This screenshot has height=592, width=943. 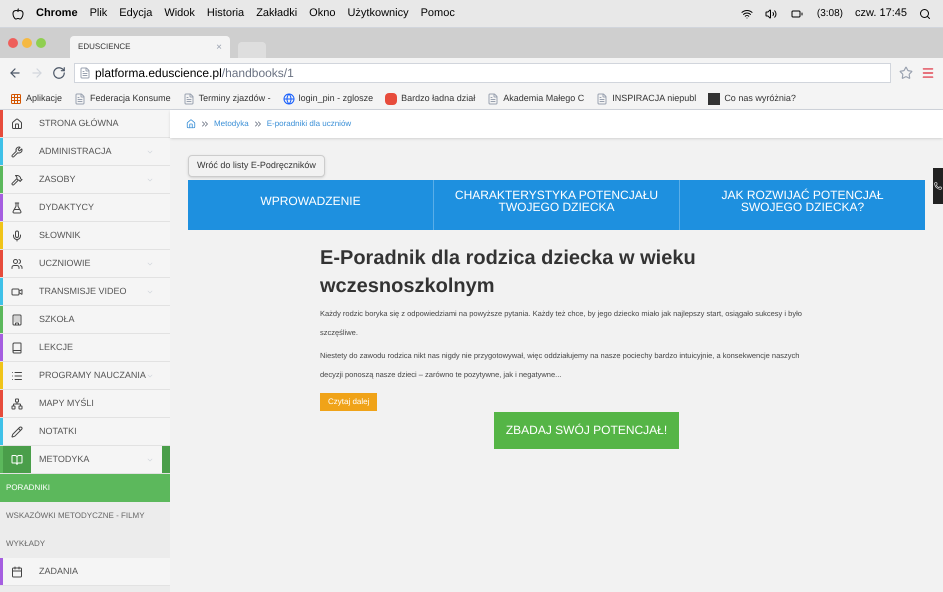 What do you see at coordinates (179, 13) in the screenshot?
I see `menu-item: Widok` at bounding box center [179, 13].